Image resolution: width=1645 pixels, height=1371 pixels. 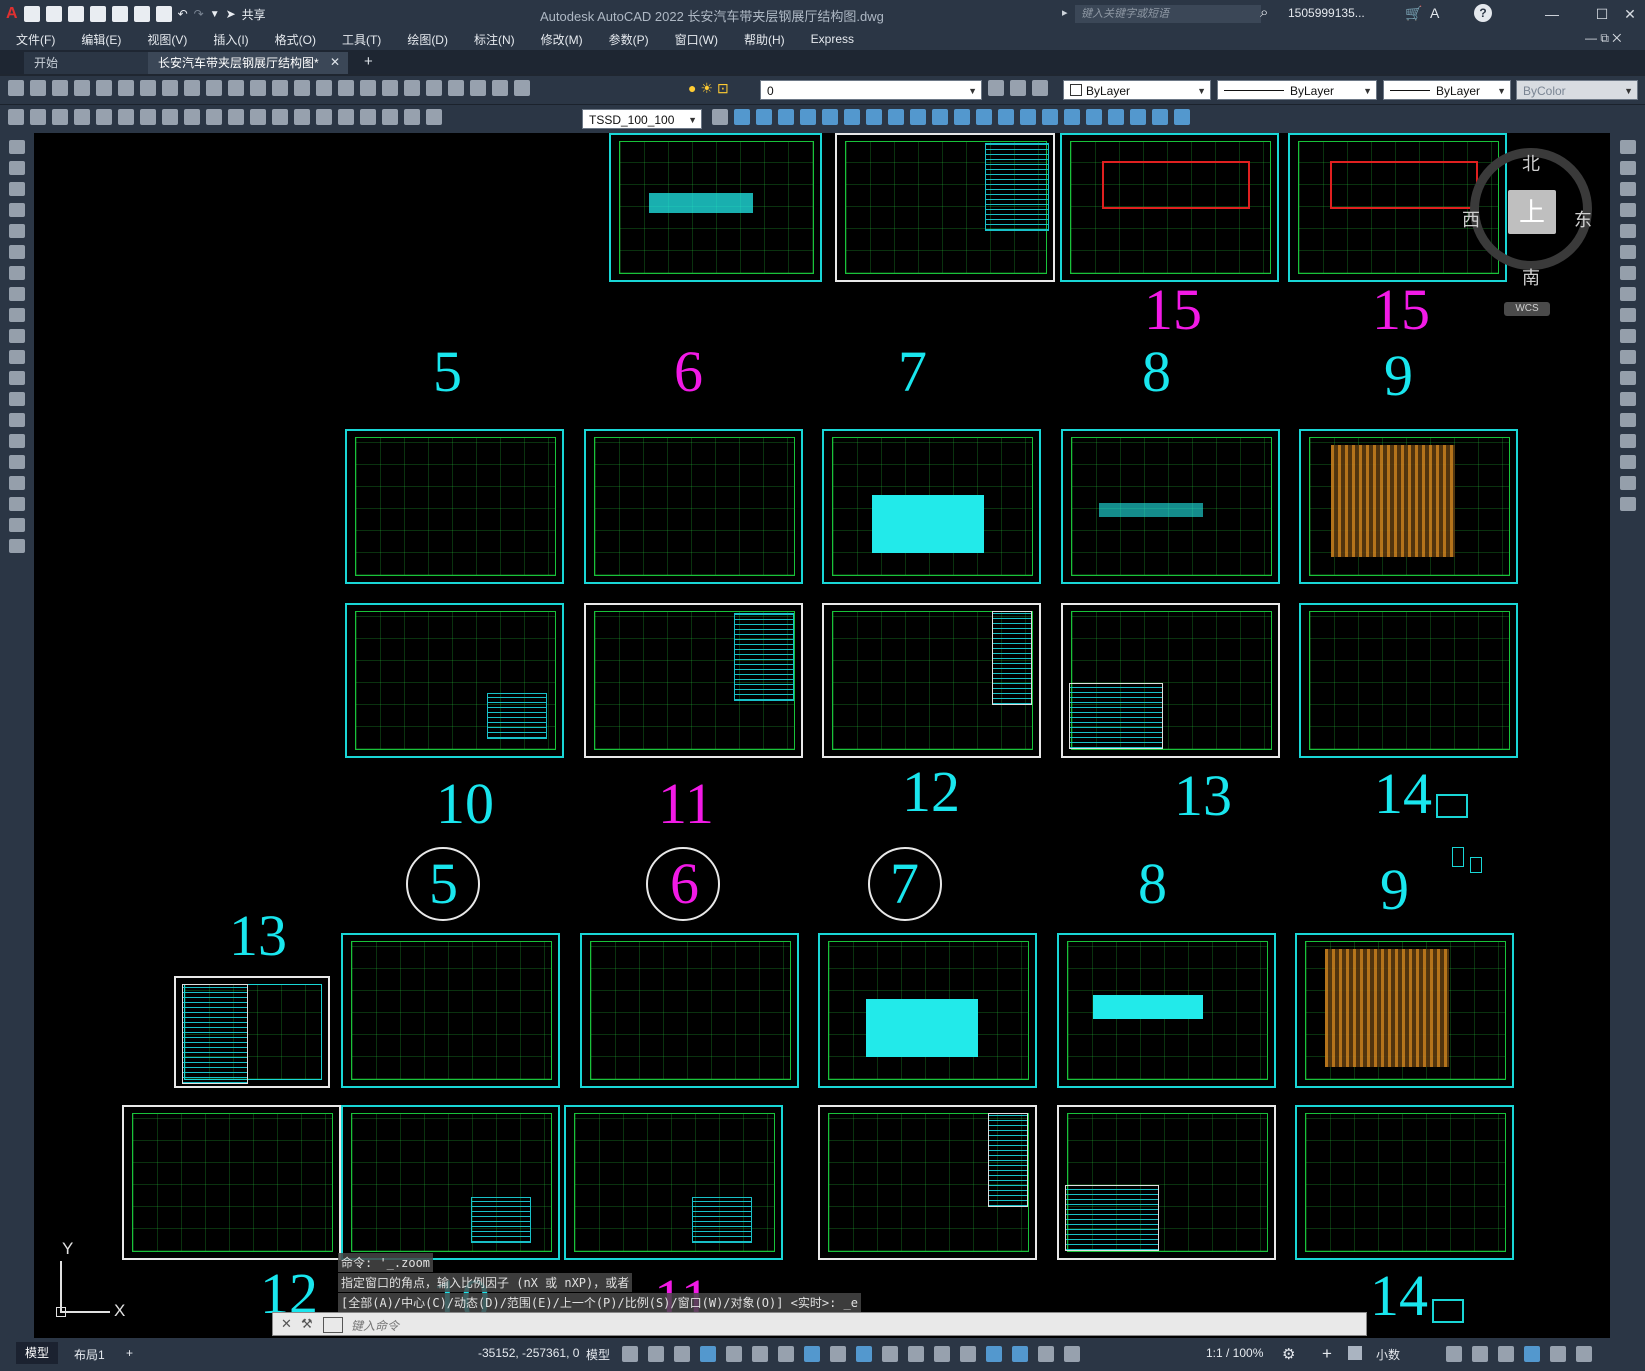 I want to click on add-layout-button: +, so click(x=129, y=1353).